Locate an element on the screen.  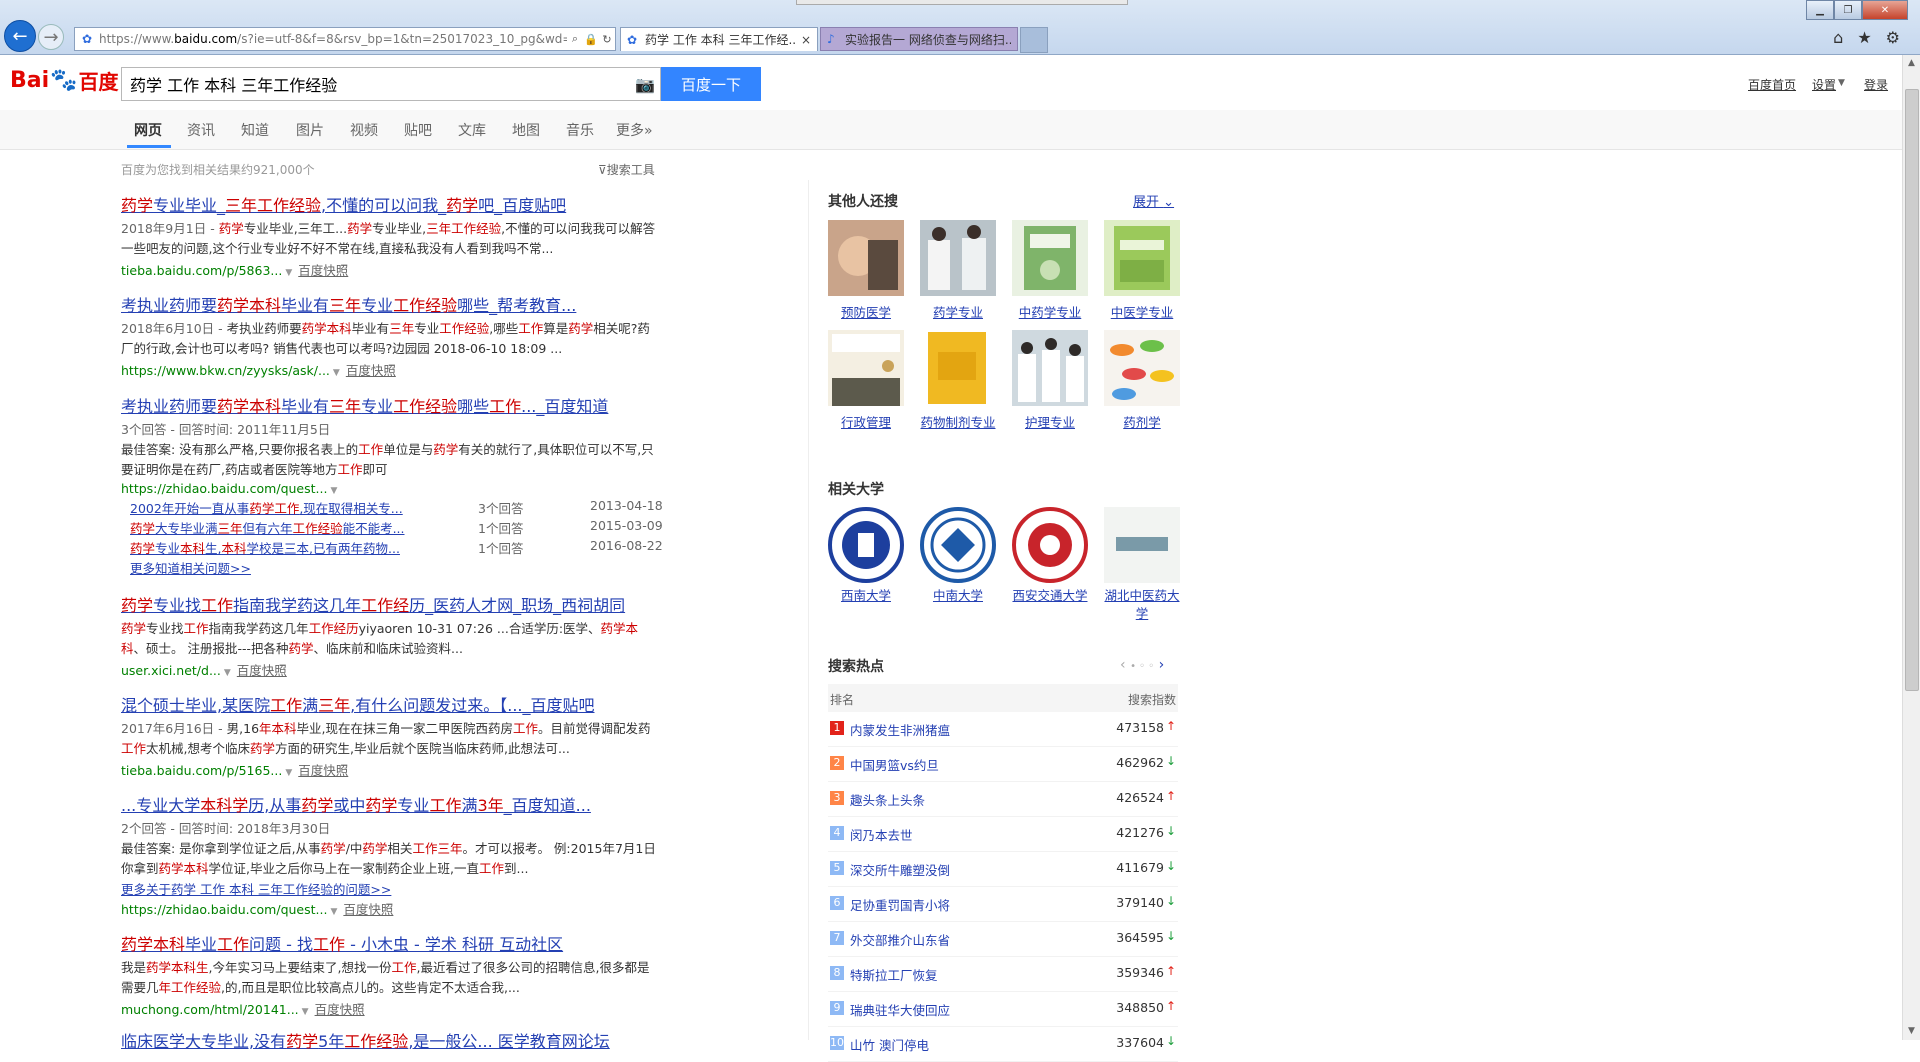
related-search-tile: 护理专业 is located at coordinates (1050, 381).